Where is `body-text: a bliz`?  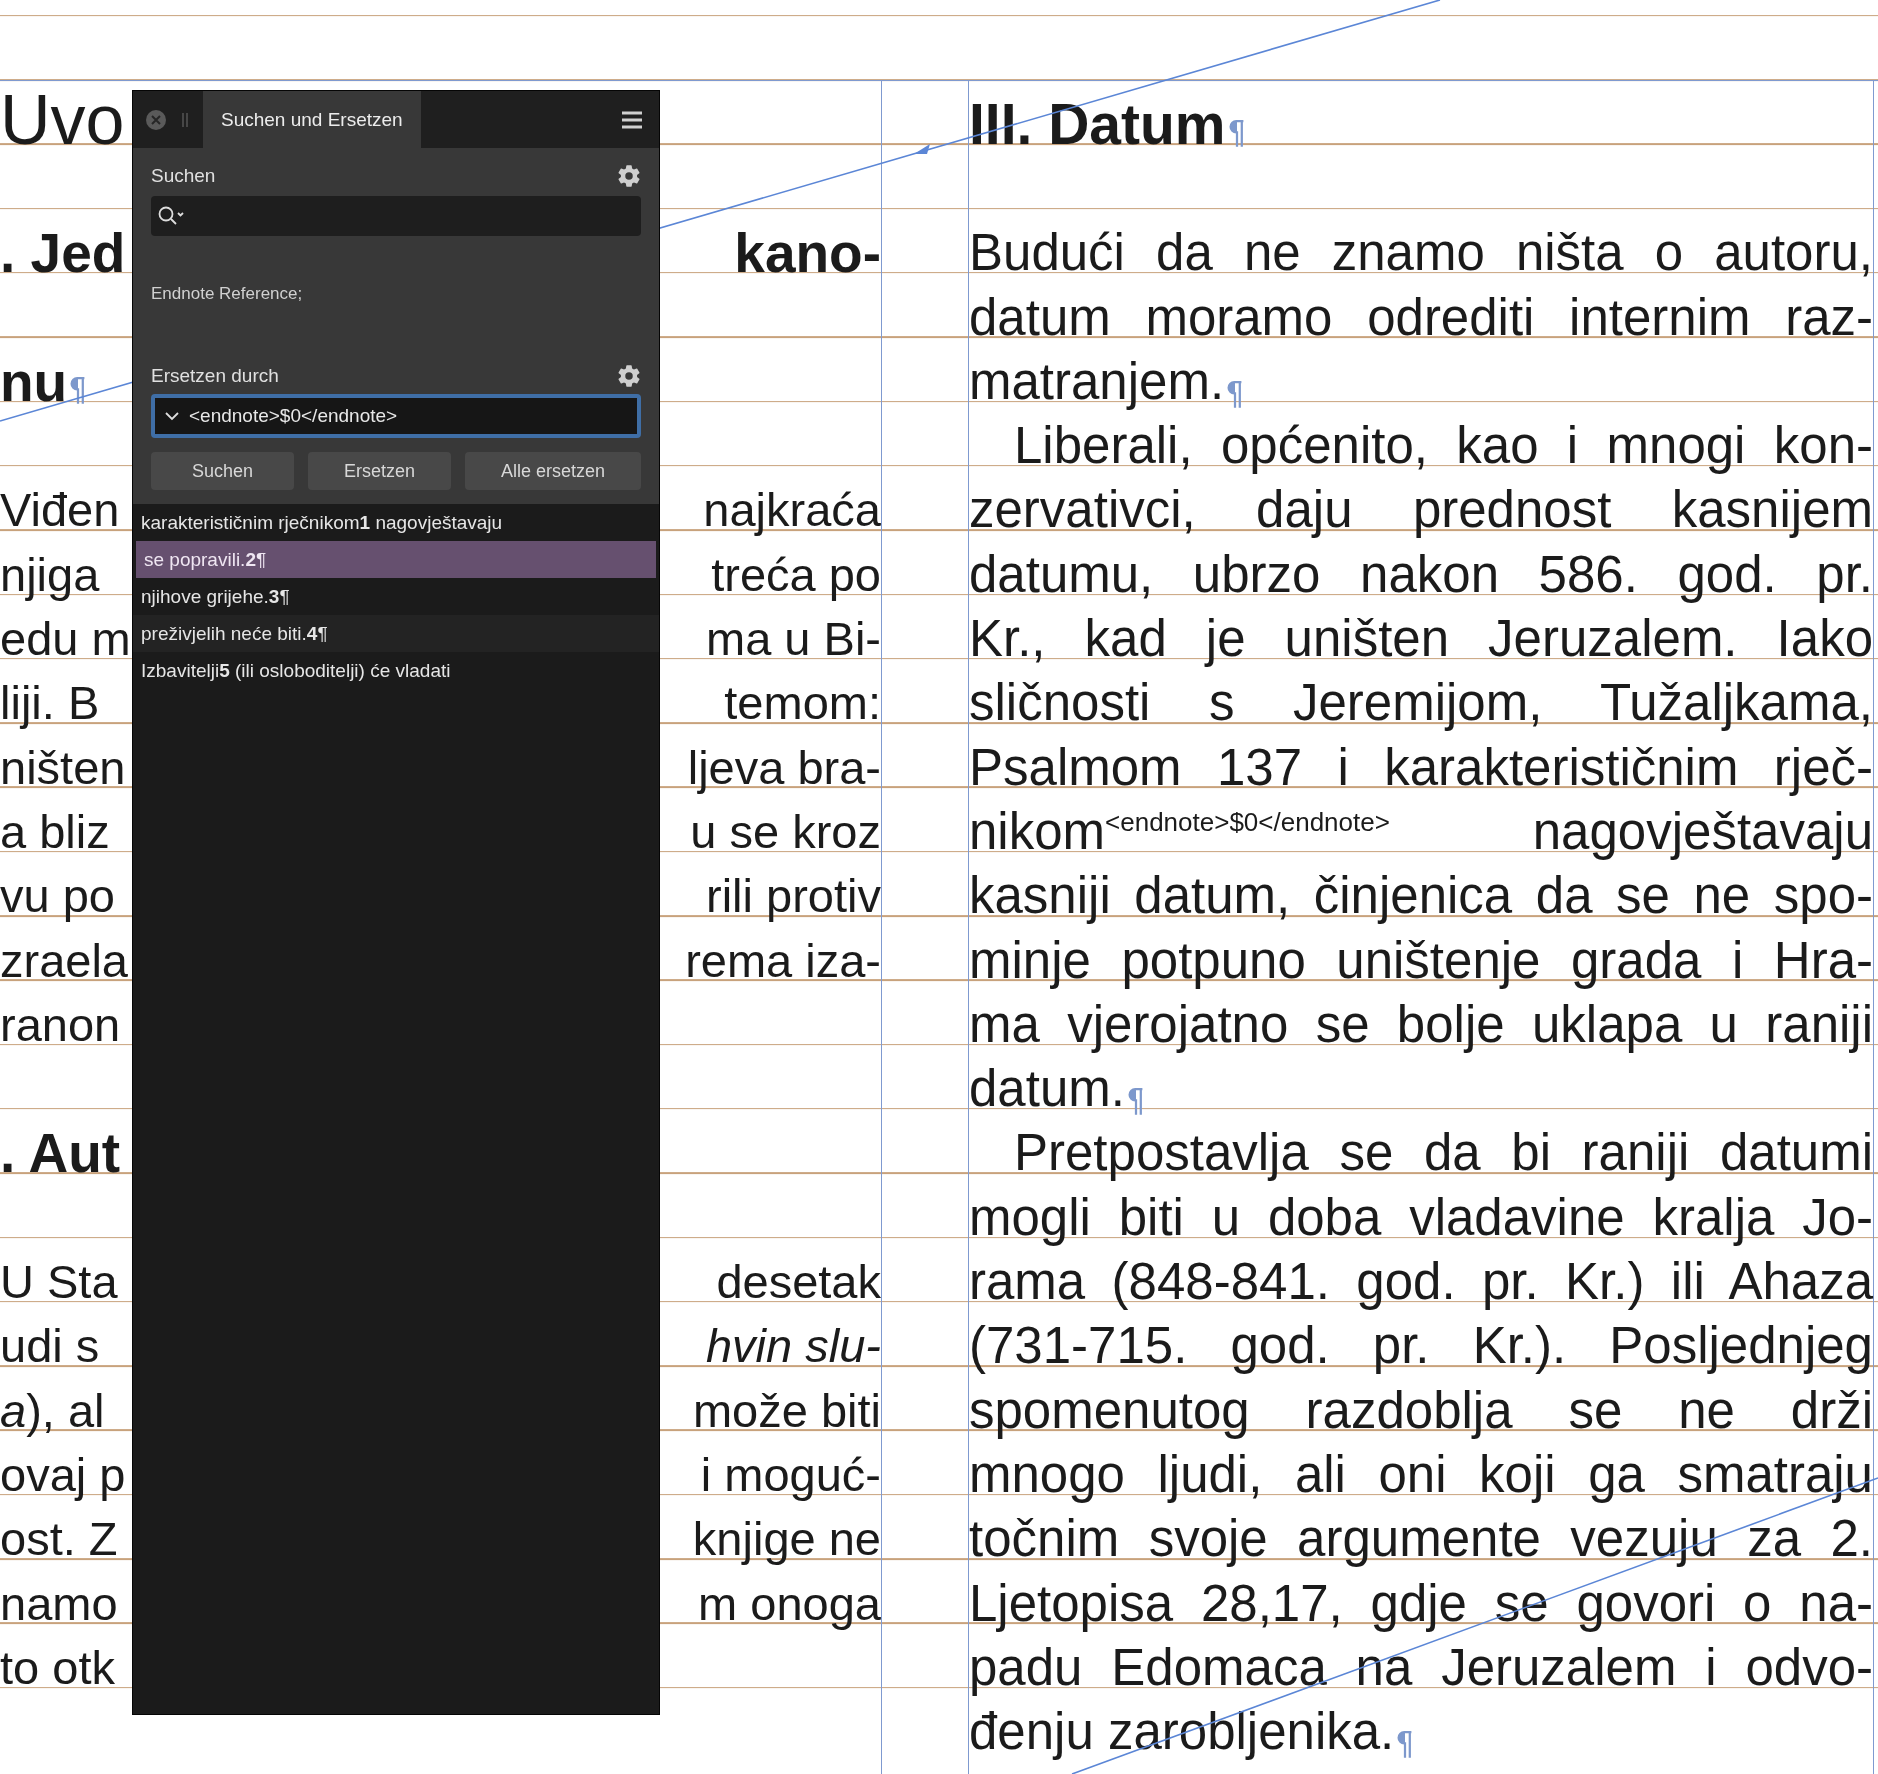 body-text: a bliz is located at coordinates (55, 831).